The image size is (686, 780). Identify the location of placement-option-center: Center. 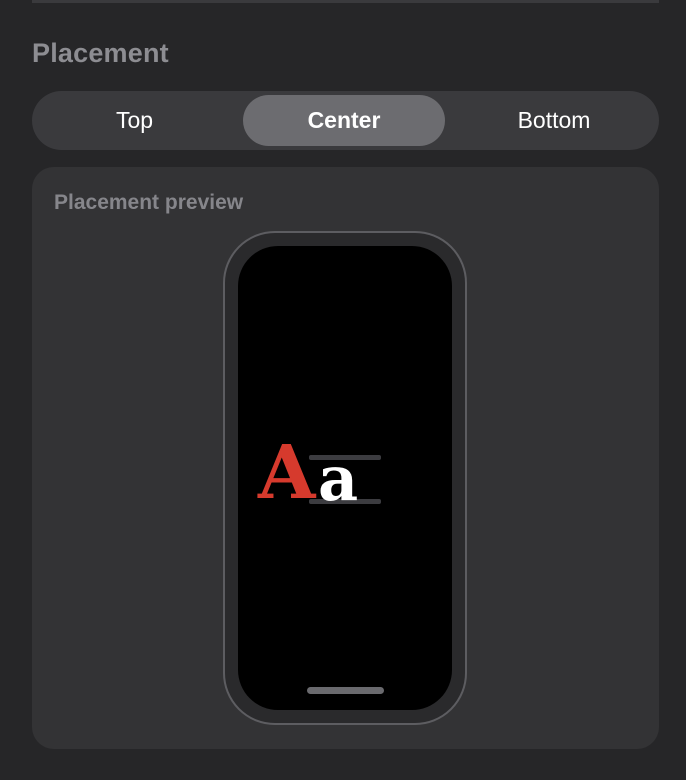
(344, 120).